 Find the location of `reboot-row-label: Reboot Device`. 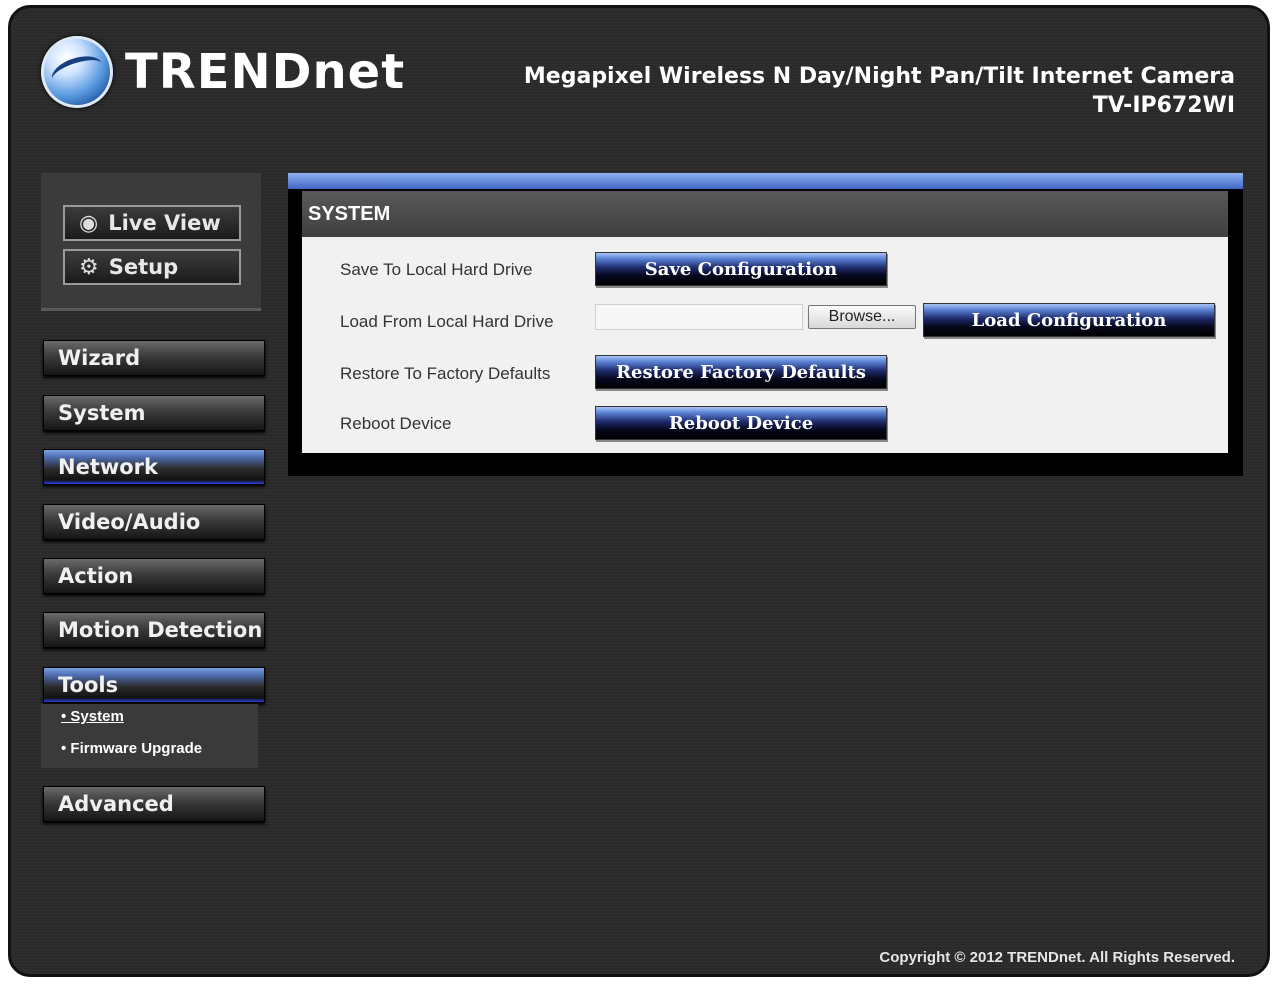

reboot-row-label: Reboot Device is located at coordinates (396, 423).